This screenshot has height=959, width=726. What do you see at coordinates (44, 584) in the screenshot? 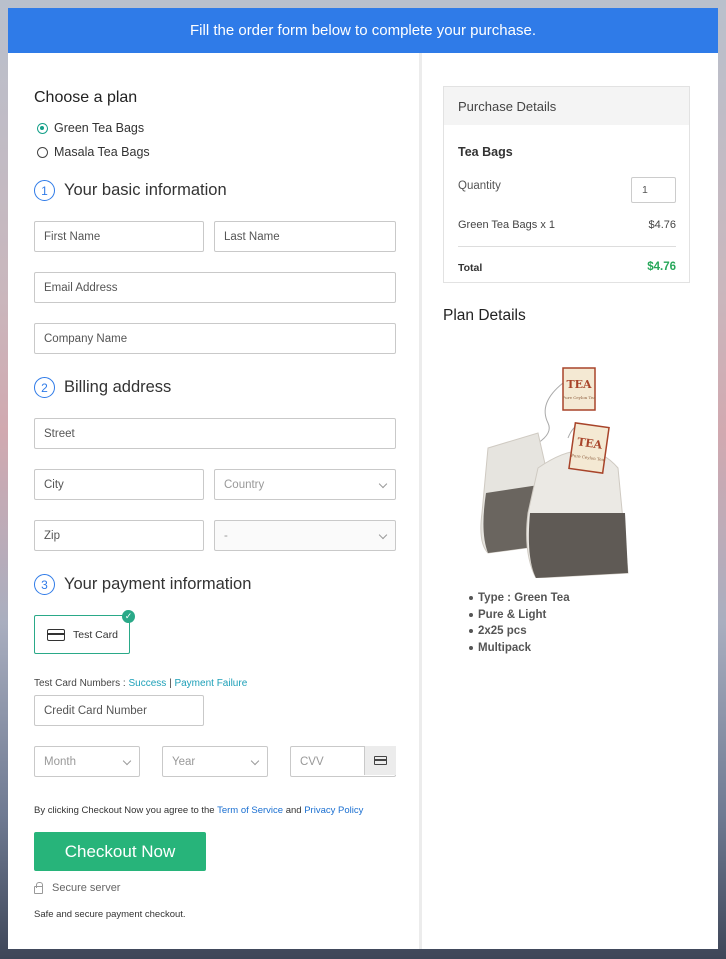
I see `step-number: 3` at bounding box center [44, 584].